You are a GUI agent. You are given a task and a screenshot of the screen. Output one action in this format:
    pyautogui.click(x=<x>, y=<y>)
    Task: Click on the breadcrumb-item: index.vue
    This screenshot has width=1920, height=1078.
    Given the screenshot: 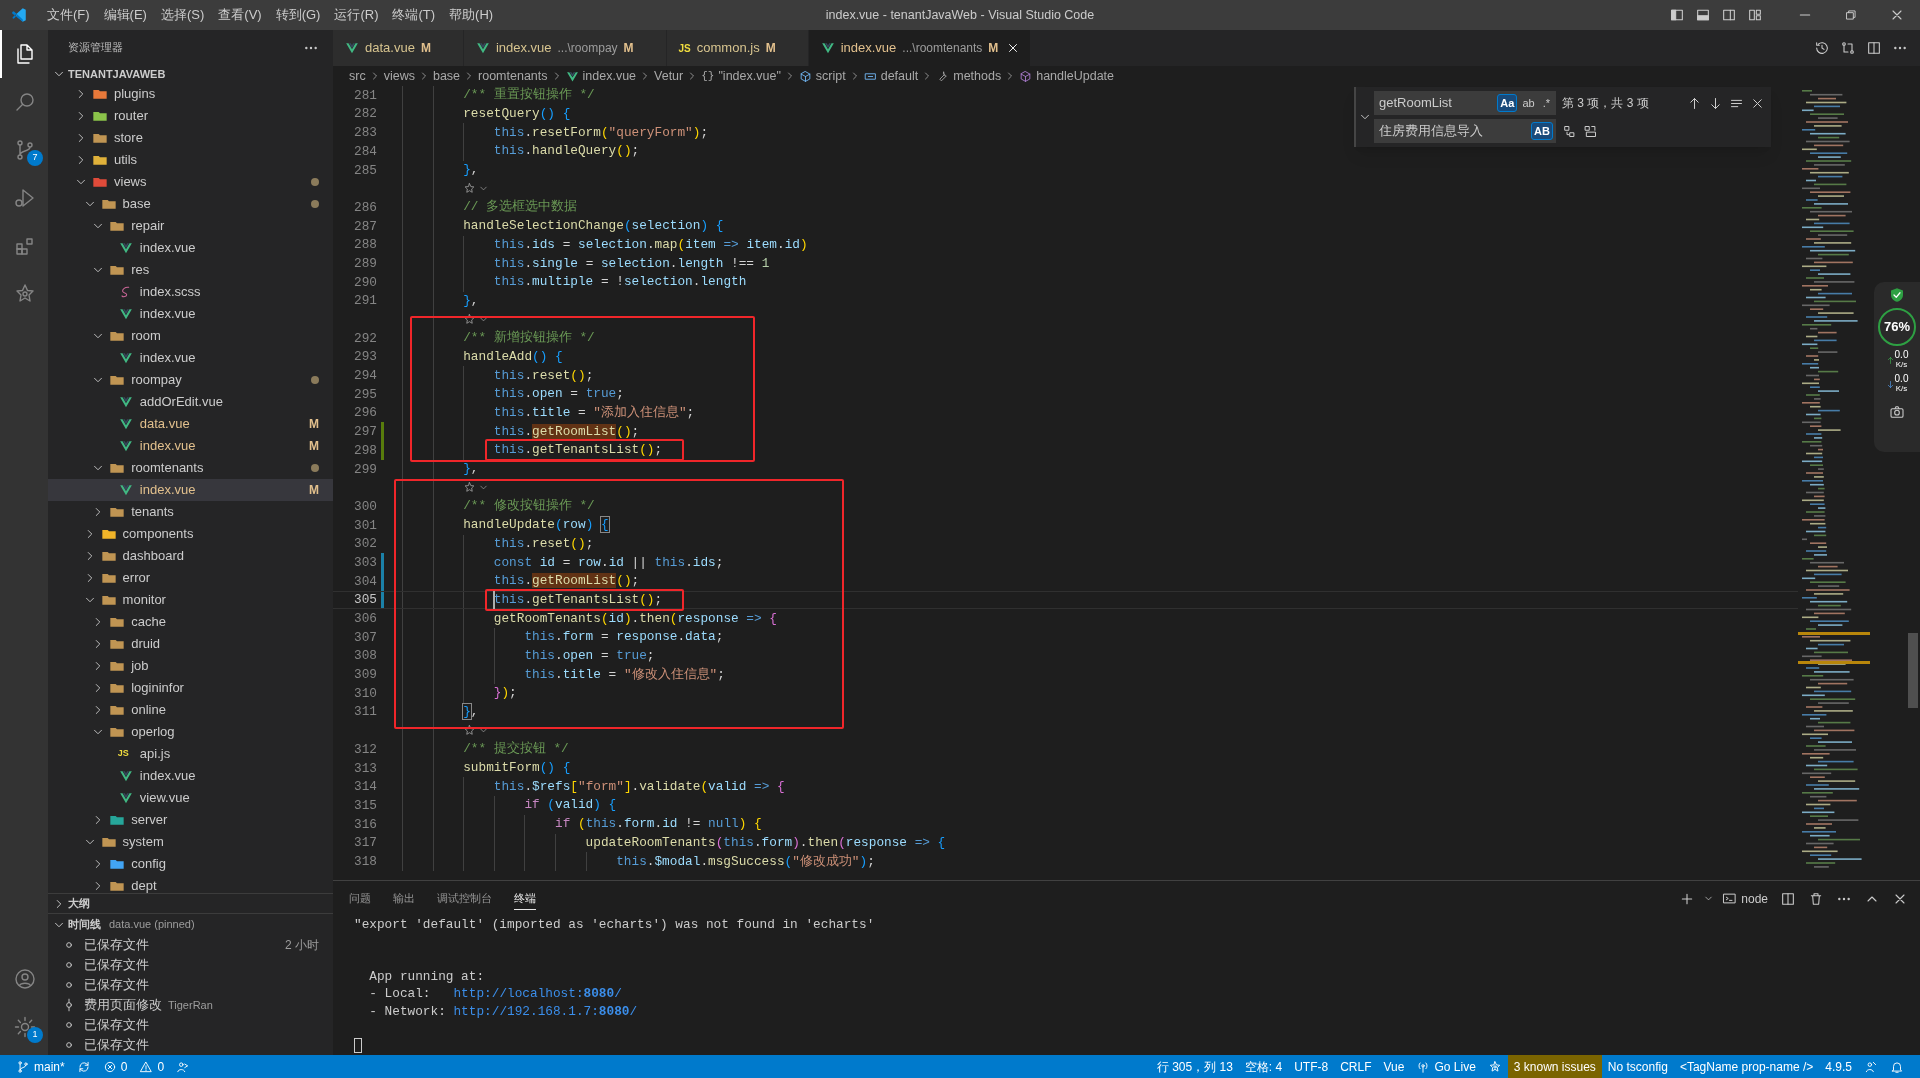 What is the action you would take?
    pyautogui.click(x=601, y=76)
    